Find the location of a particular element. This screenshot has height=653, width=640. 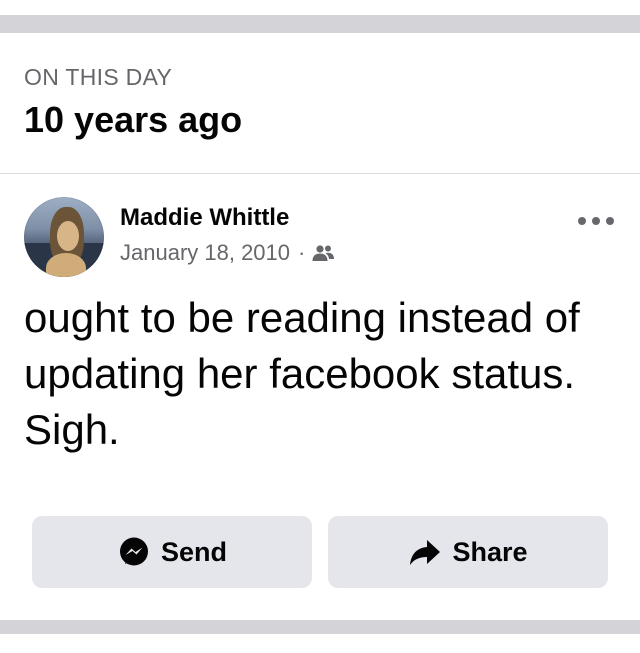

post-meta: January 18, 2010 · is located at coordinates (227, 253).